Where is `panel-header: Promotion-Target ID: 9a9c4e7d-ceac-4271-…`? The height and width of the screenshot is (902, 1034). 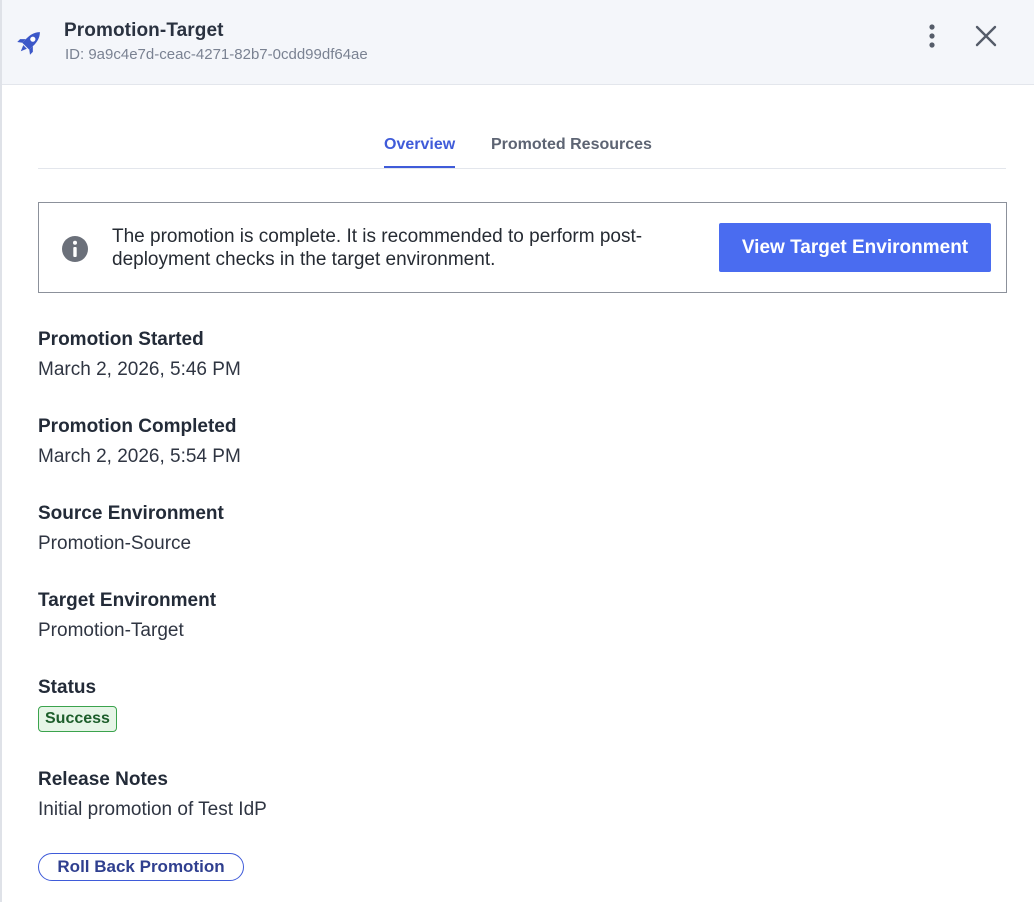 panel-header: Promotion-Target ID: 9a9c4e7d-ceac-4271-… is located at coordinates (518, 42).